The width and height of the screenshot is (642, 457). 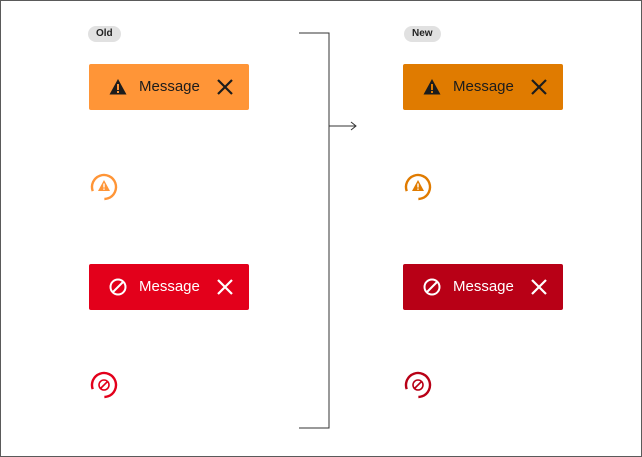 I want to click on new-warning-progress-ring, so click(x=418, y=187).